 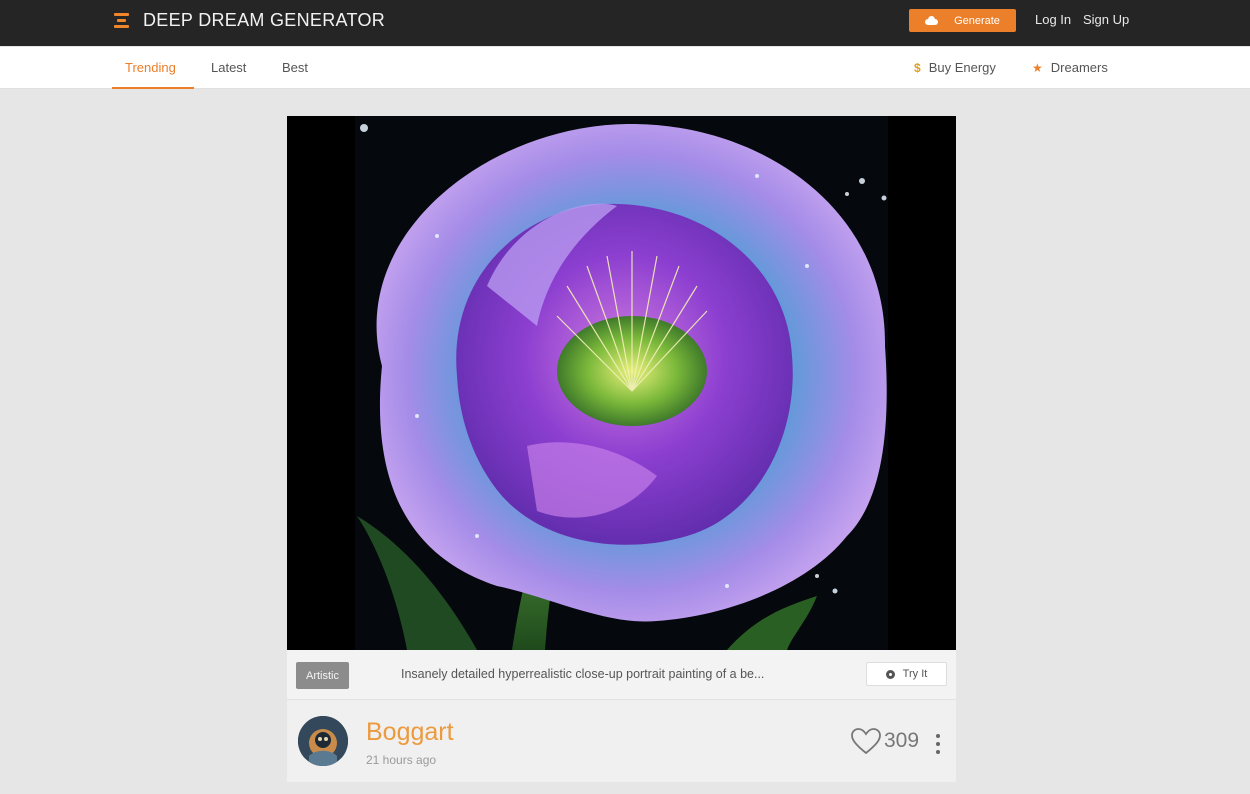 I want to click on star-icon: ★, so click(x=1037, y=68).